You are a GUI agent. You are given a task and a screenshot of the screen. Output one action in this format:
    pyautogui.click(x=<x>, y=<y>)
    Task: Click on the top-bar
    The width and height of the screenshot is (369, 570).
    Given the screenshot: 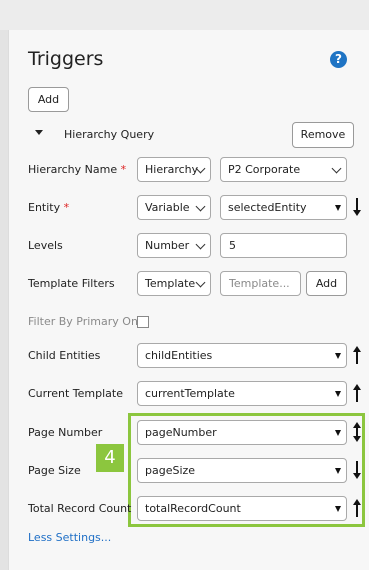 What is the action you would take?
    pyautogui.click(x=184, y=15)
    